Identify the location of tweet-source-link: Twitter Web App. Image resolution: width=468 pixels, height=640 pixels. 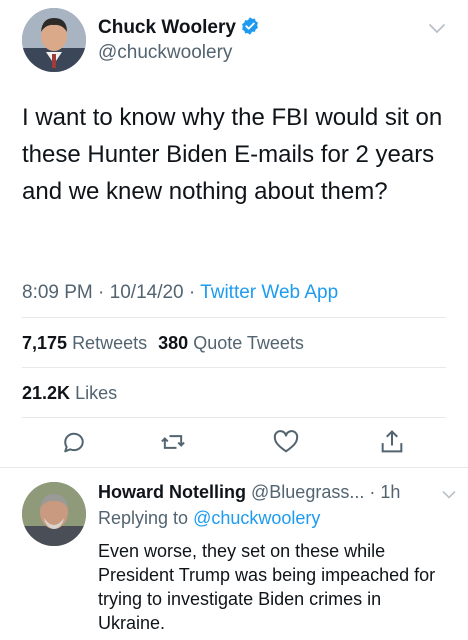
(269, 292).